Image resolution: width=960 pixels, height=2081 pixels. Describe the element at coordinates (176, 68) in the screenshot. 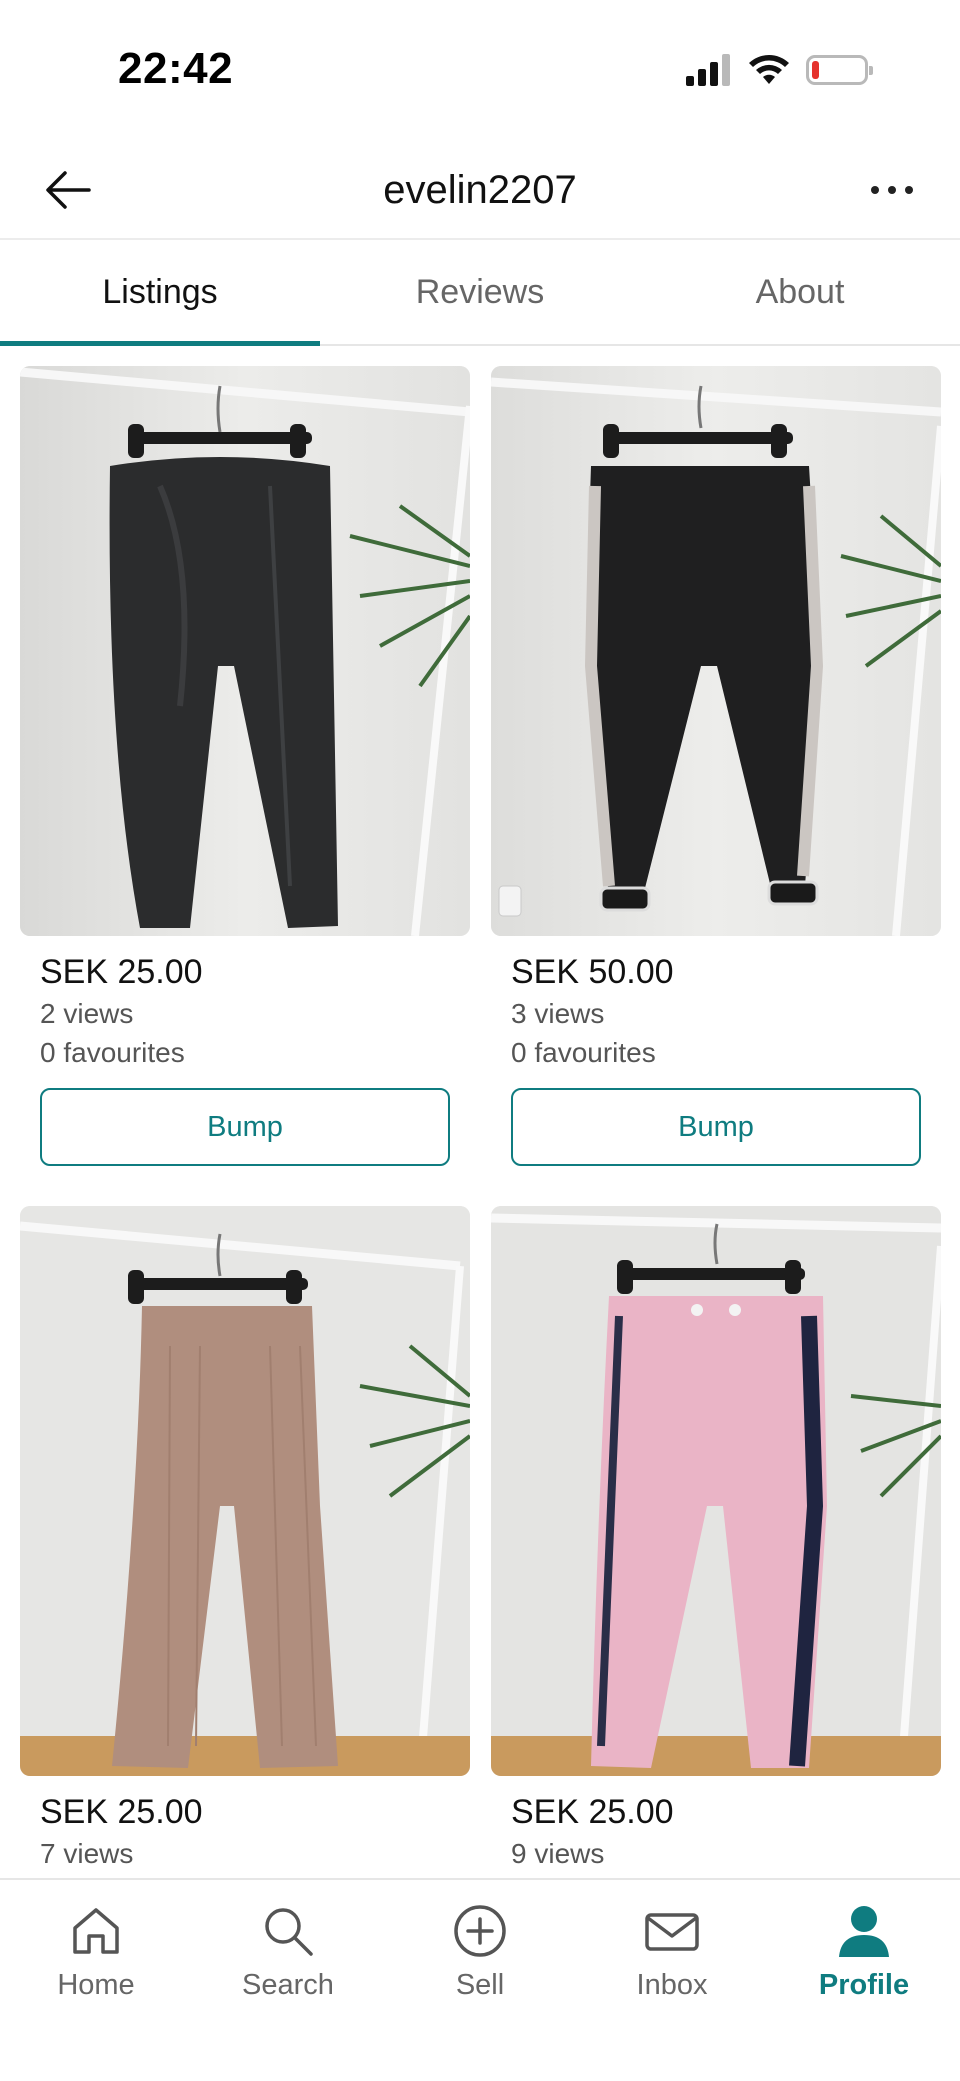

I see `status-time: 22:42` at that location.